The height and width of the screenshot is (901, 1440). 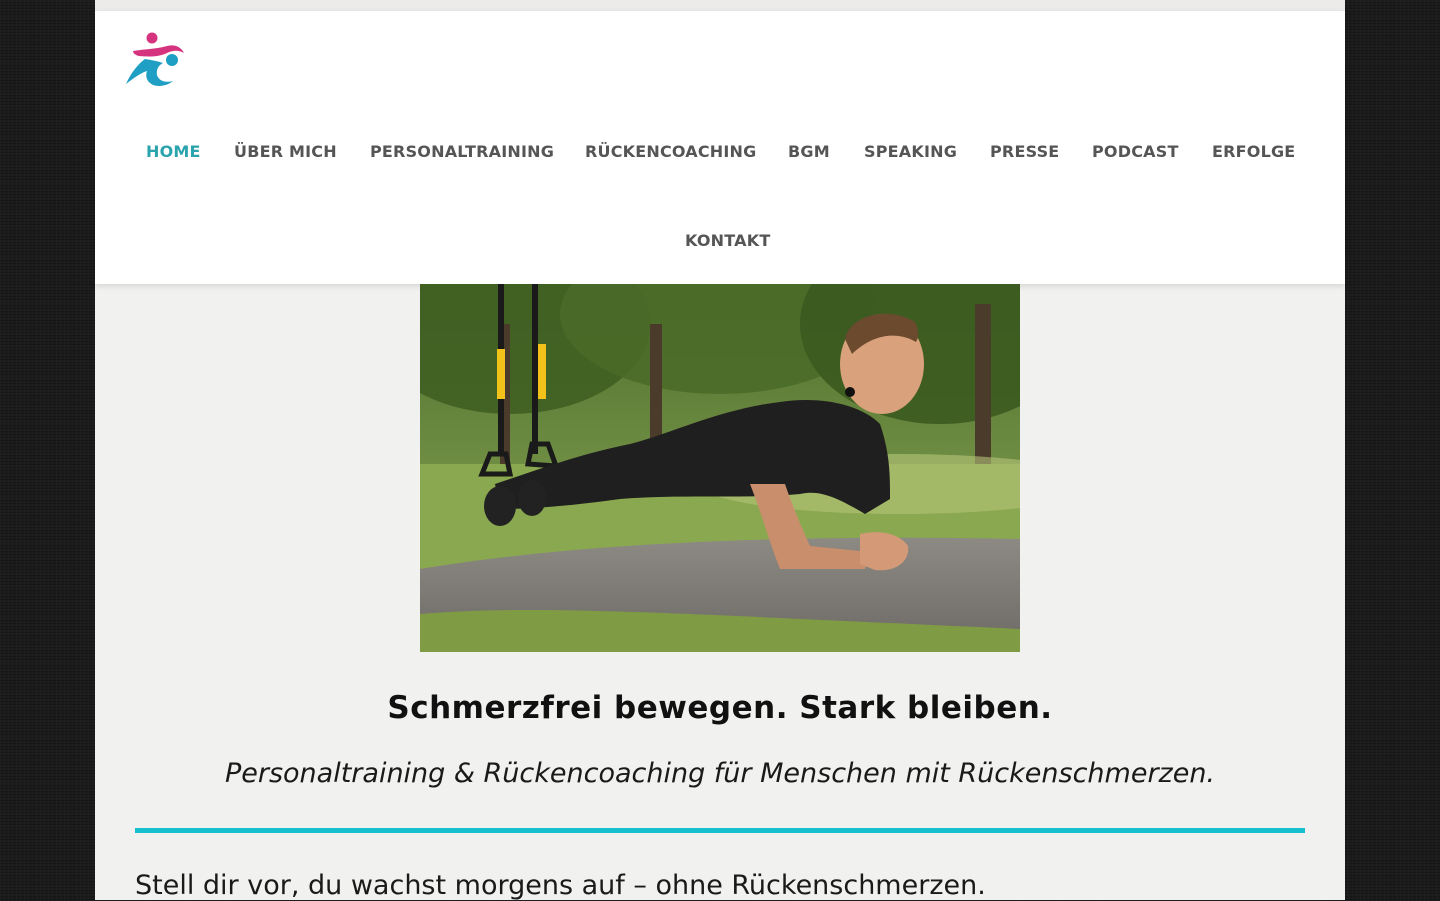 What do you see at coordinates (727, 240) in the screenshot?
I see `nav-kontakt: KONTAKT` at bounding box center [727, 240].